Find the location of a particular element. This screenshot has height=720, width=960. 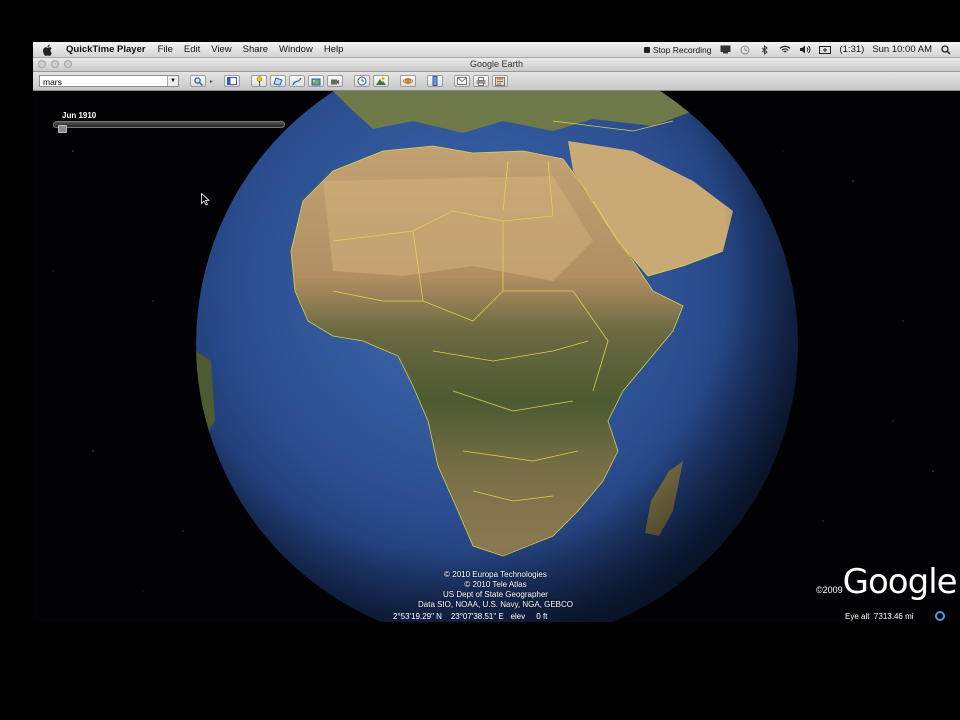

magnifier-icon is located at coordinates (198, 81).